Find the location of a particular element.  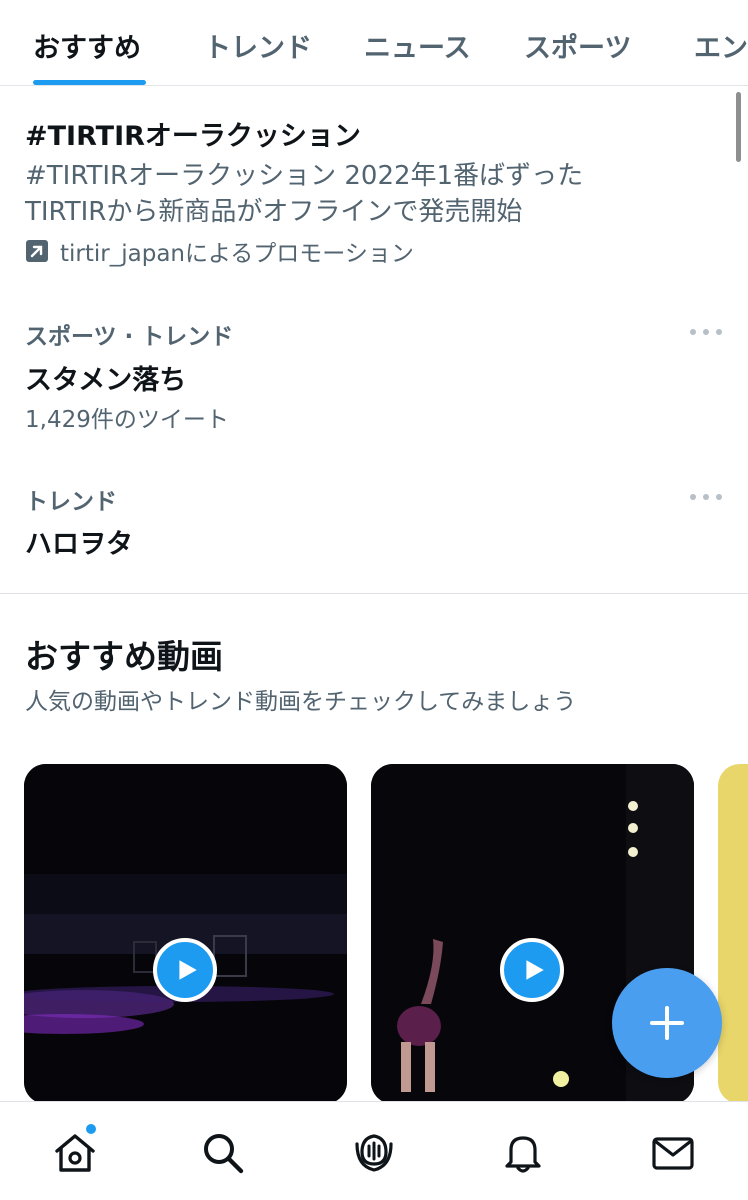

bottom-navigation is located at coordinates (374, 1150).